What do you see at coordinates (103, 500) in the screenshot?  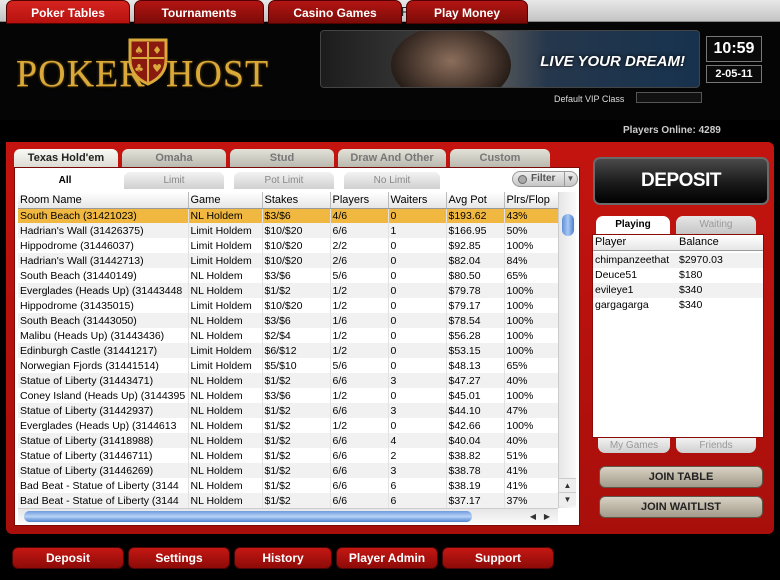 I see `room-name-cell: Bad Beat - Statue of Liberty (3144` at bounding box center [103, 500].